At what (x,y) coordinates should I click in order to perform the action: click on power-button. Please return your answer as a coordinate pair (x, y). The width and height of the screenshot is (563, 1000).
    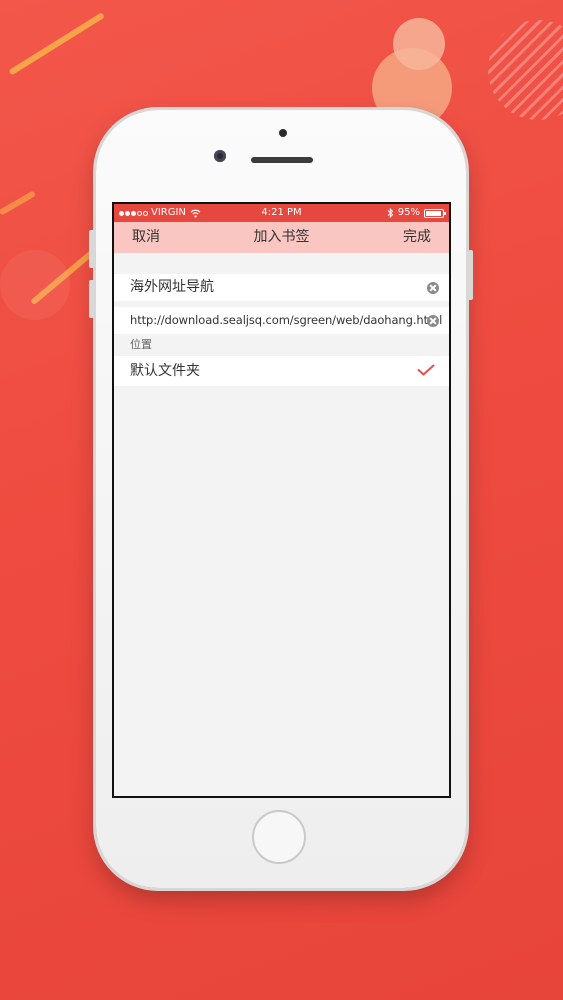
    Looking at the image, I should click on (470, 275).